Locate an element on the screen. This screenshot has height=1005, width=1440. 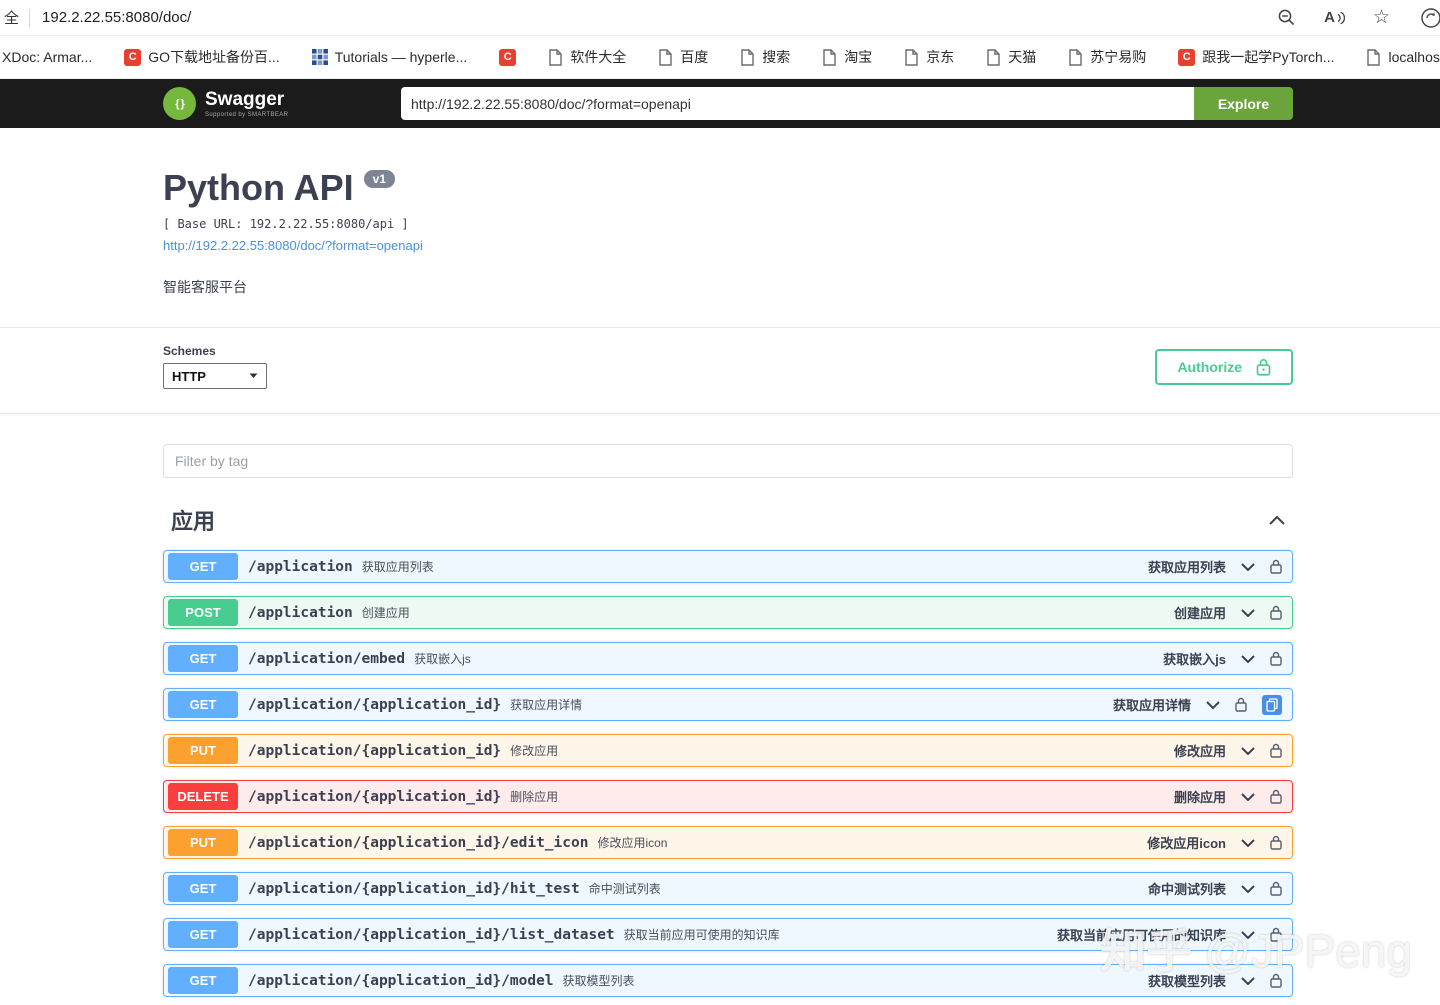
operation-path: /application/embed is located at coordinates (326, 659).